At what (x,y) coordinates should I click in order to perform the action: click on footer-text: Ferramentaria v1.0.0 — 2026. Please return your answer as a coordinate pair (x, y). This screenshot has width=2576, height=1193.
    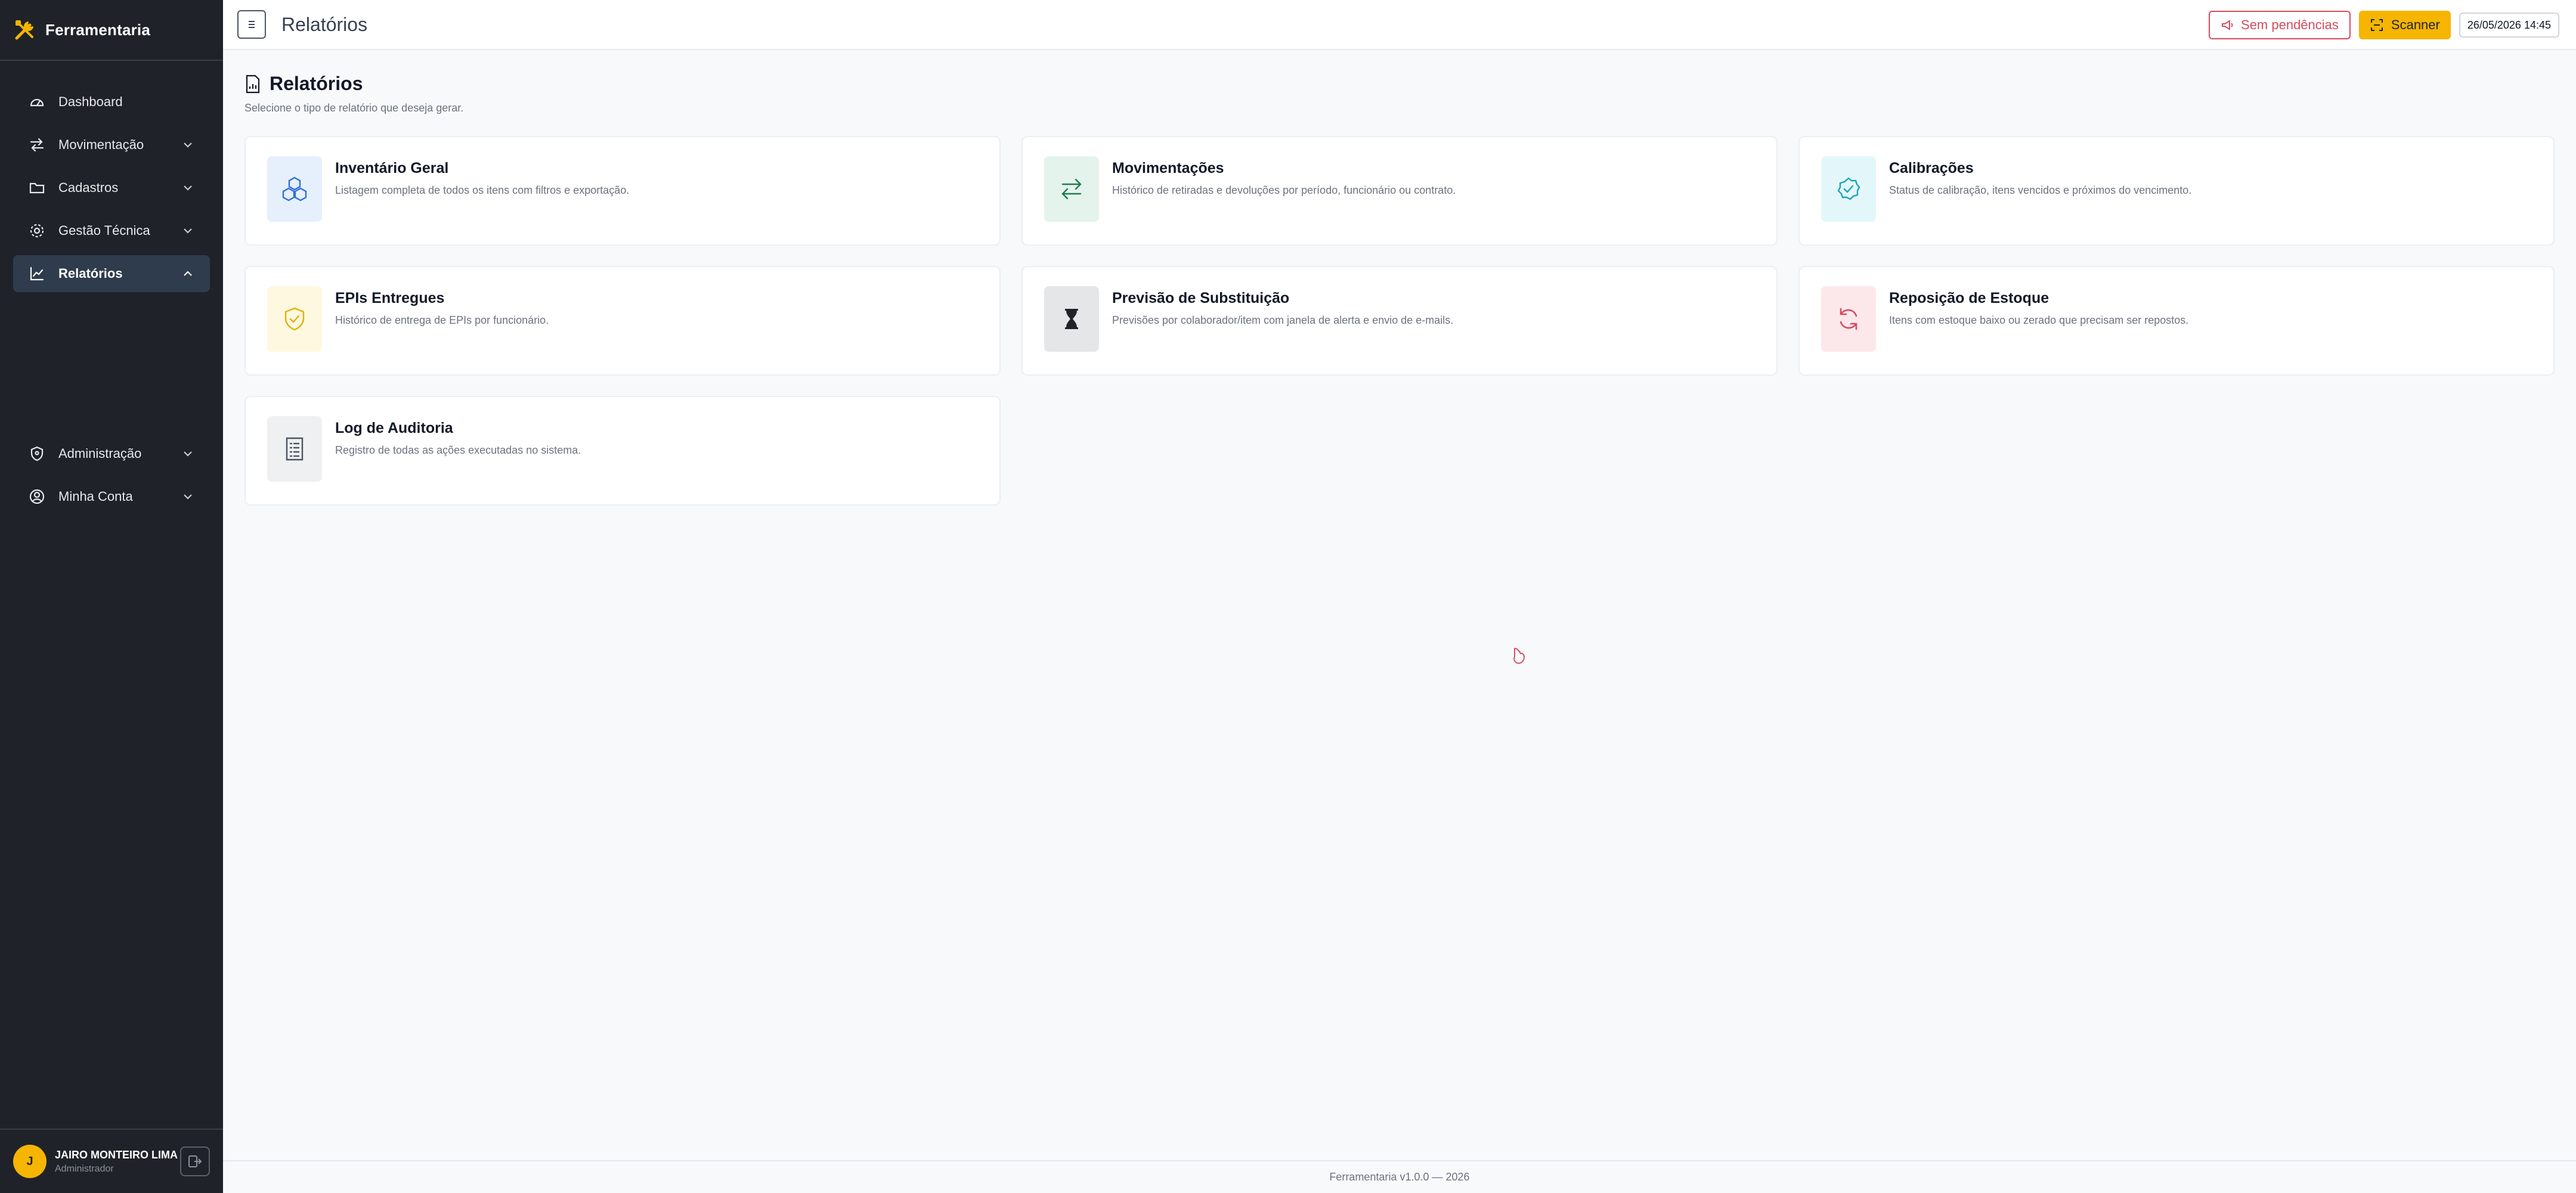
    Looking at the image, I should click on (1400, 1177).